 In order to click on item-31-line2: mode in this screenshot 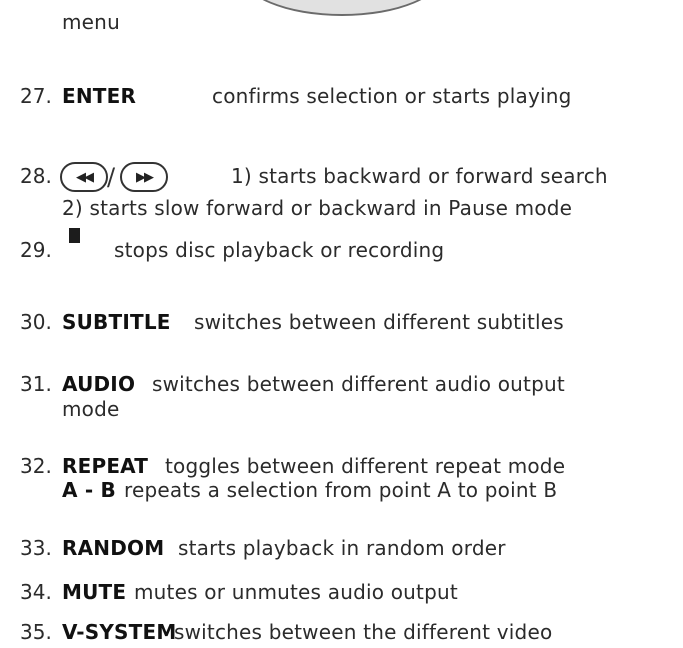, I will do `click(91, 409)`.